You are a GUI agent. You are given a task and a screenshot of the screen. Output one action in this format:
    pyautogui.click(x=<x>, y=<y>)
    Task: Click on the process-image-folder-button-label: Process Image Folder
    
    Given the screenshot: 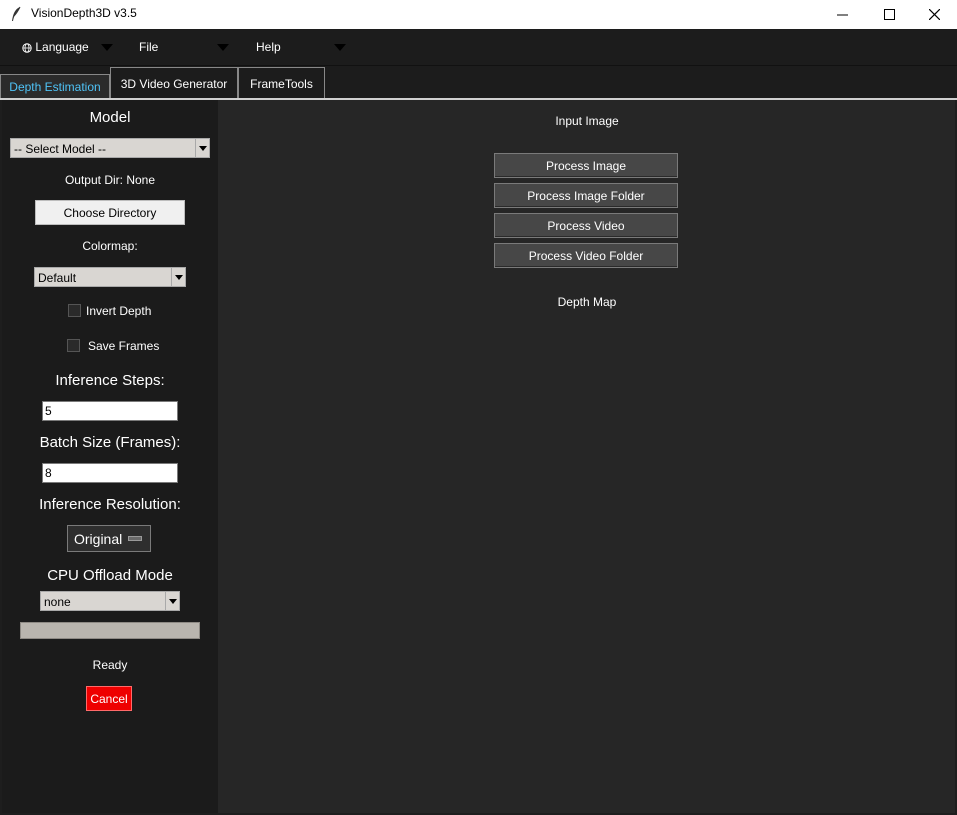 What is the action you would take?
    pyautogui.click(x=586, y=195)
    